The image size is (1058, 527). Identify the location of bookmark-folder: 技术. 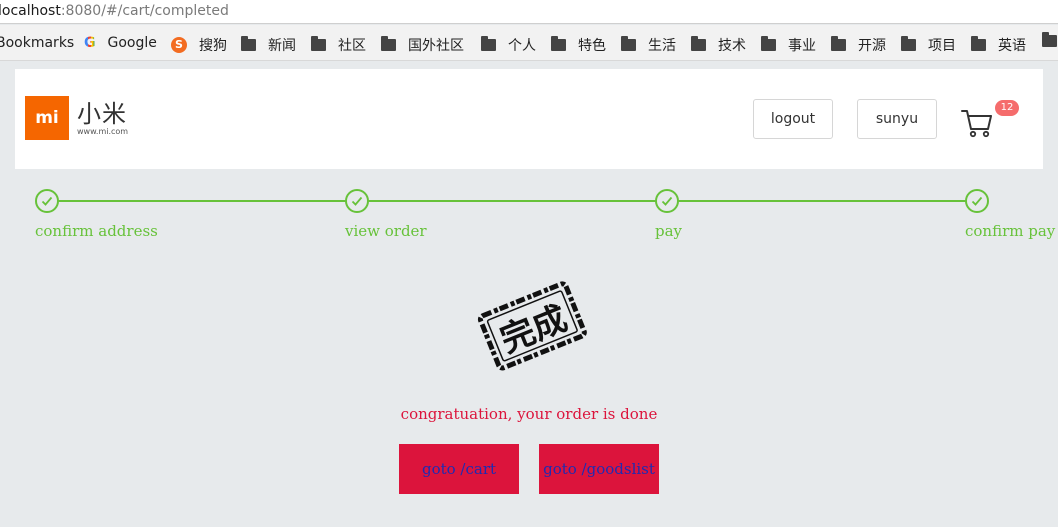
(718, 45).